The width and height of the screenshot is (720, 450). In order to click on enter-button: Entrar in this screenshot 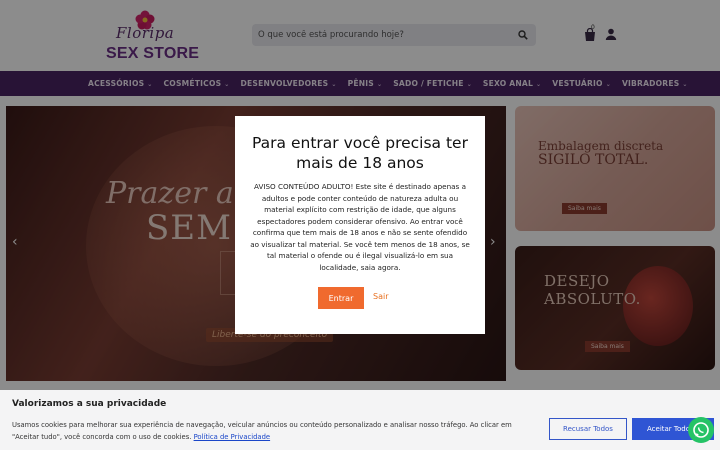, I will do `click(341, 298)`.